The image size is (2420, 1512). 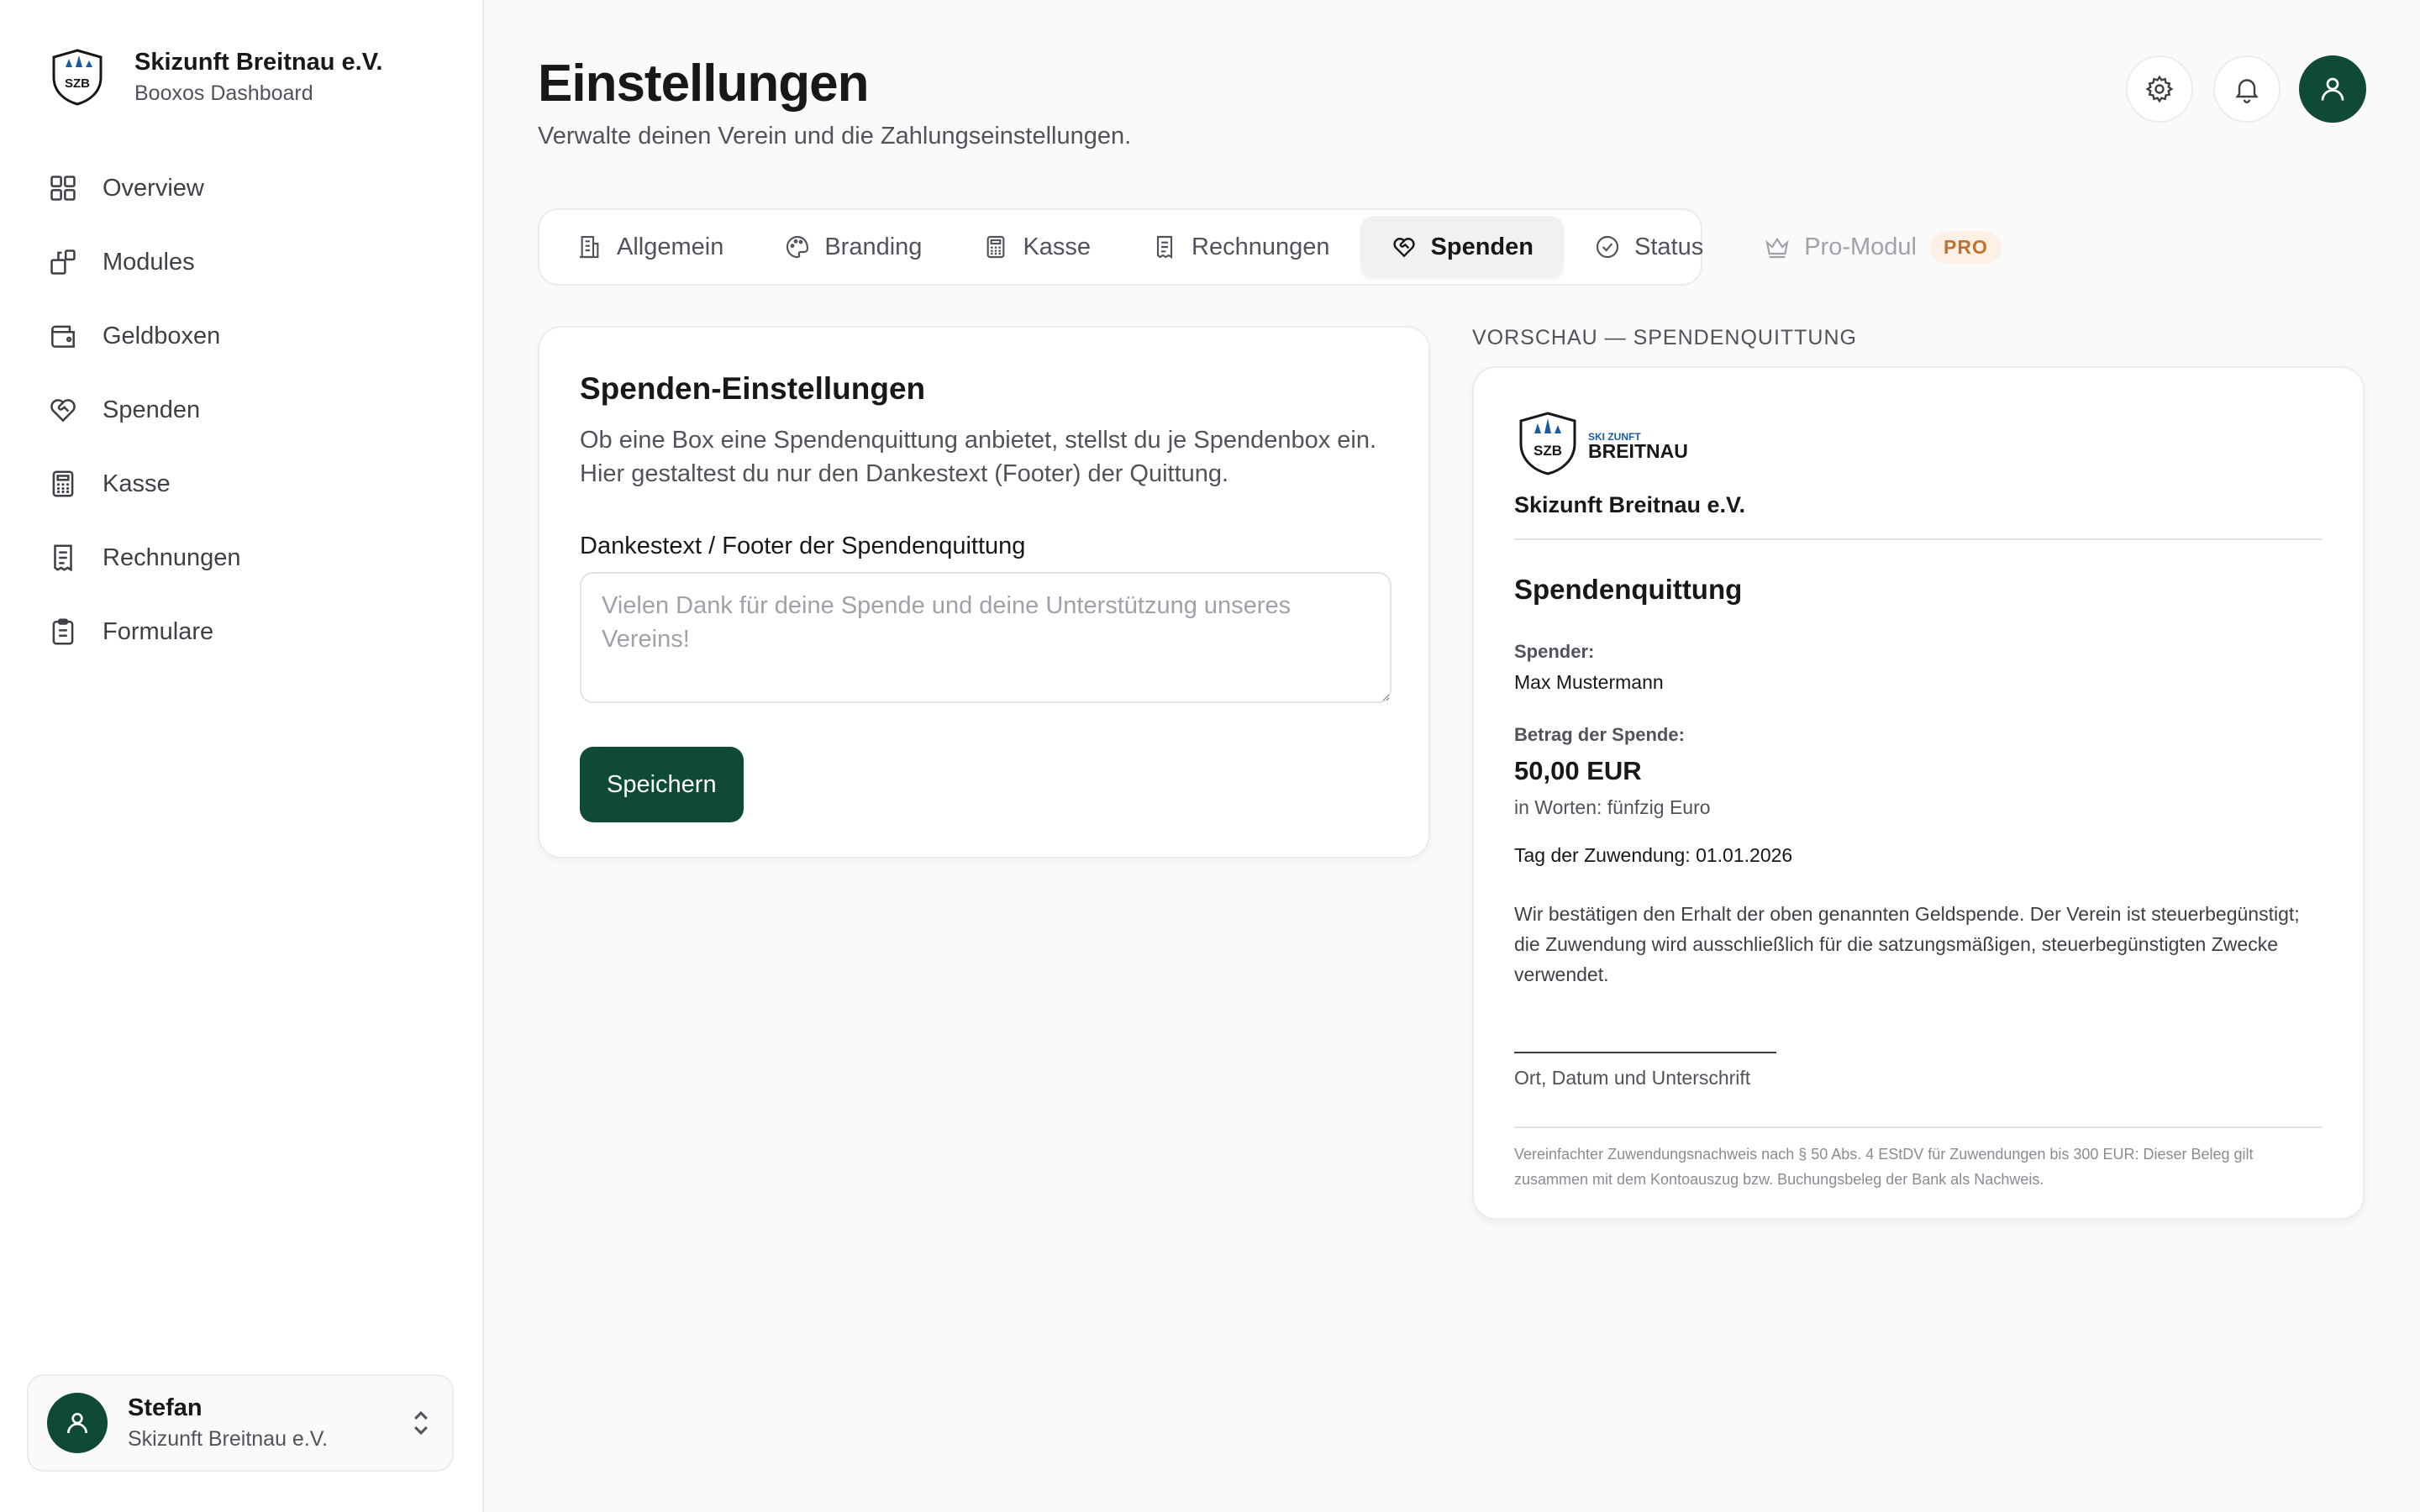 What do you see at coordinates (241, 262) in the screenshot?
I see `sidebar-item-modules: Modules` at bounding box center [241, 262].